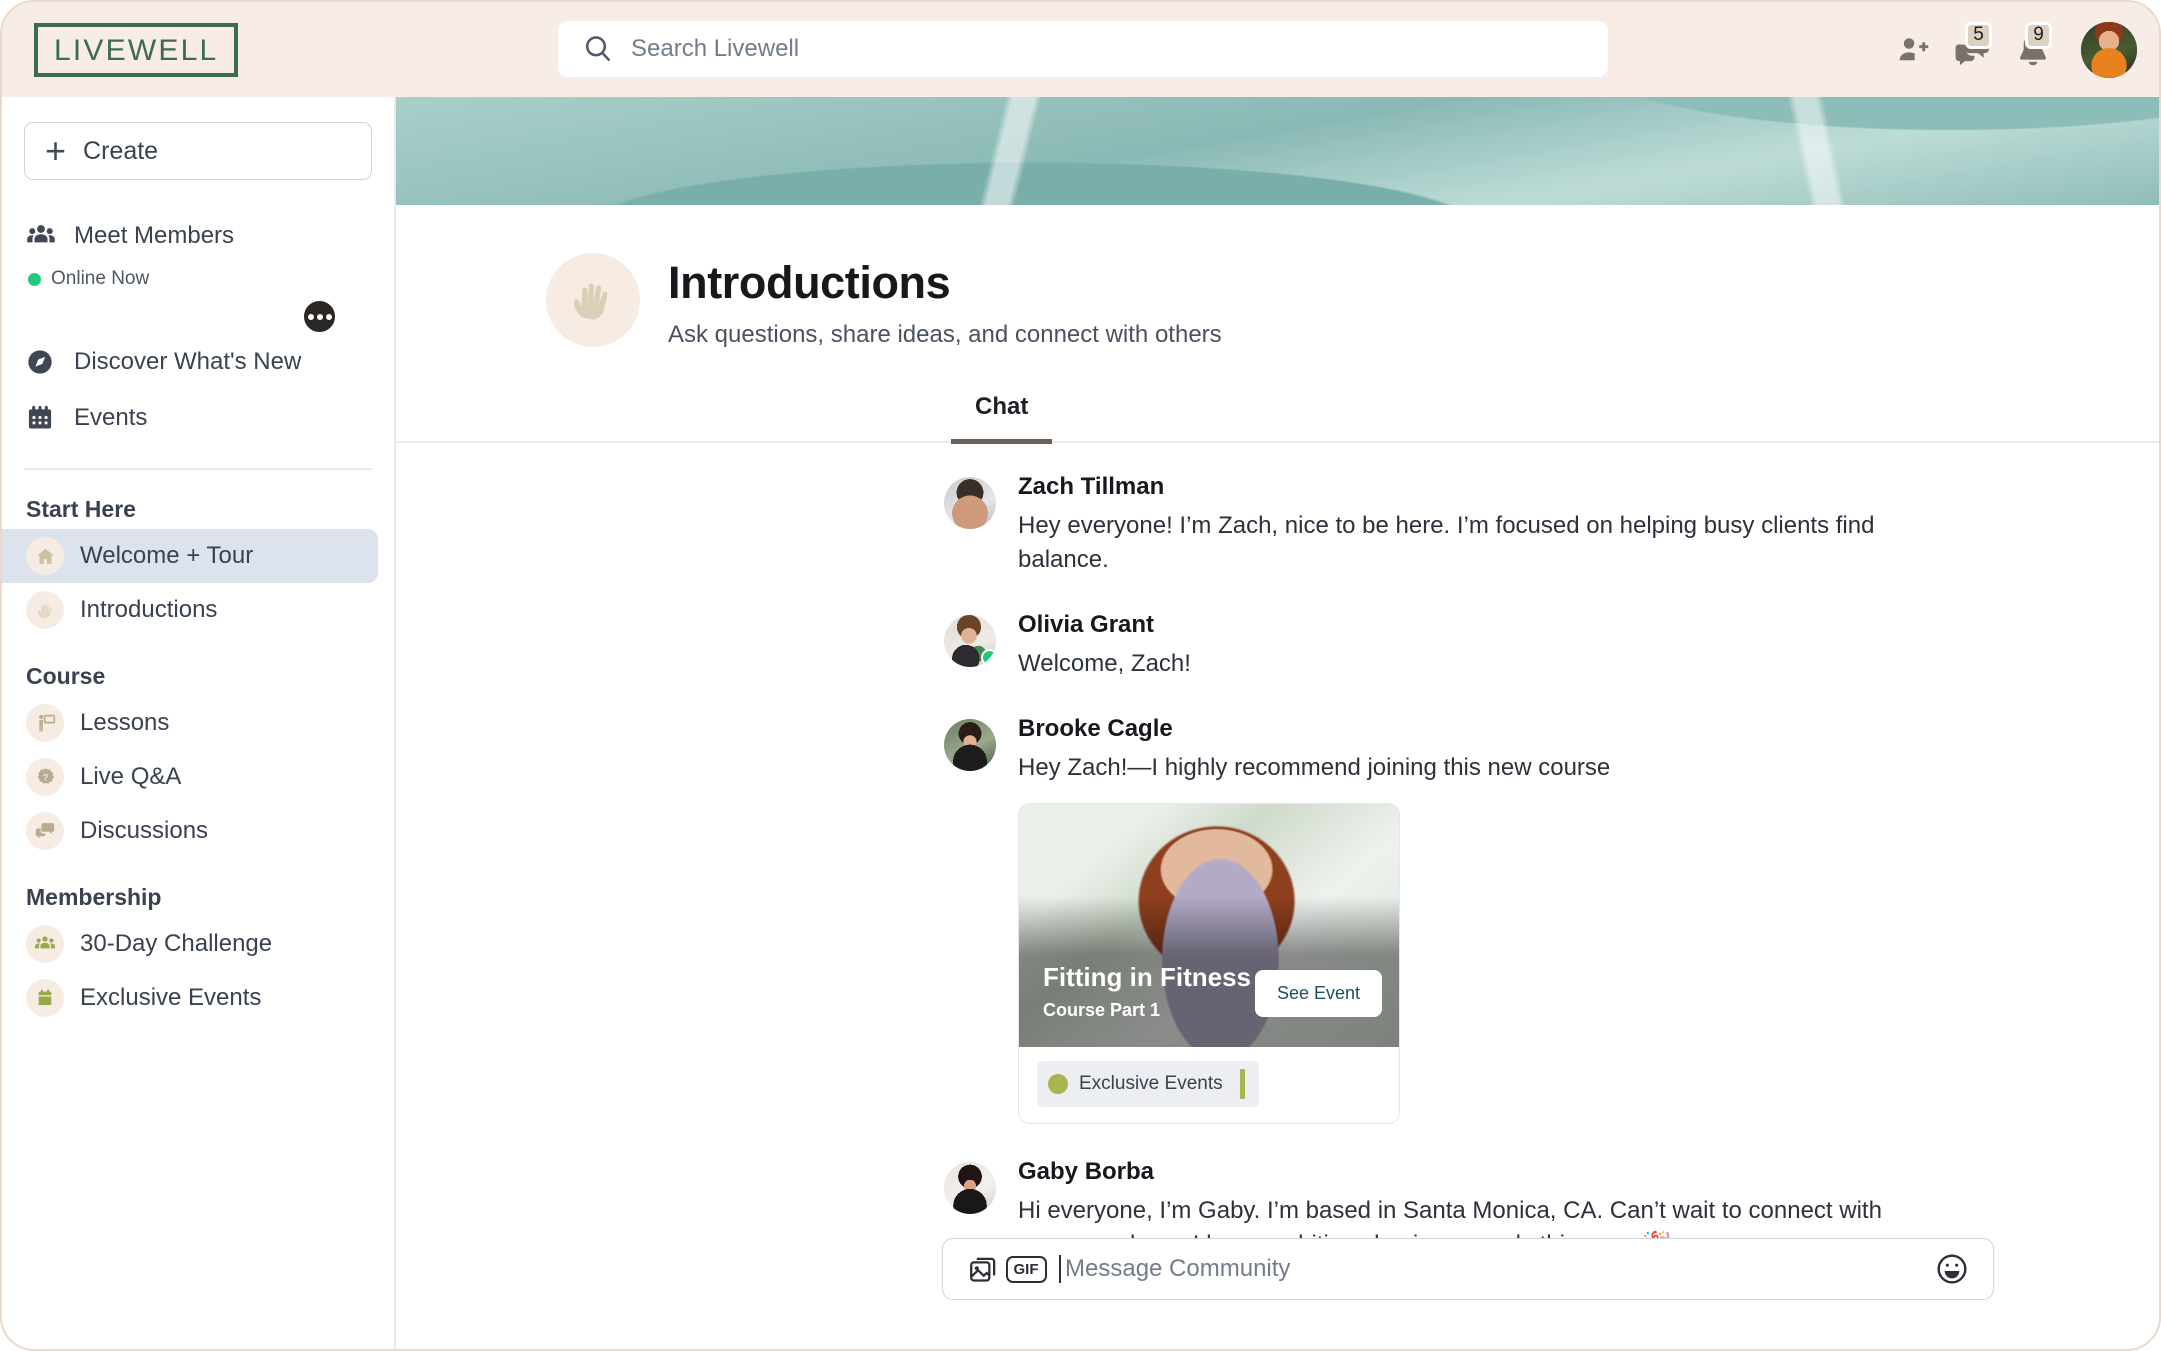 The image size is (2161, 1351). I want to click on sidebar-section-title: Membership, so click(94, 897).